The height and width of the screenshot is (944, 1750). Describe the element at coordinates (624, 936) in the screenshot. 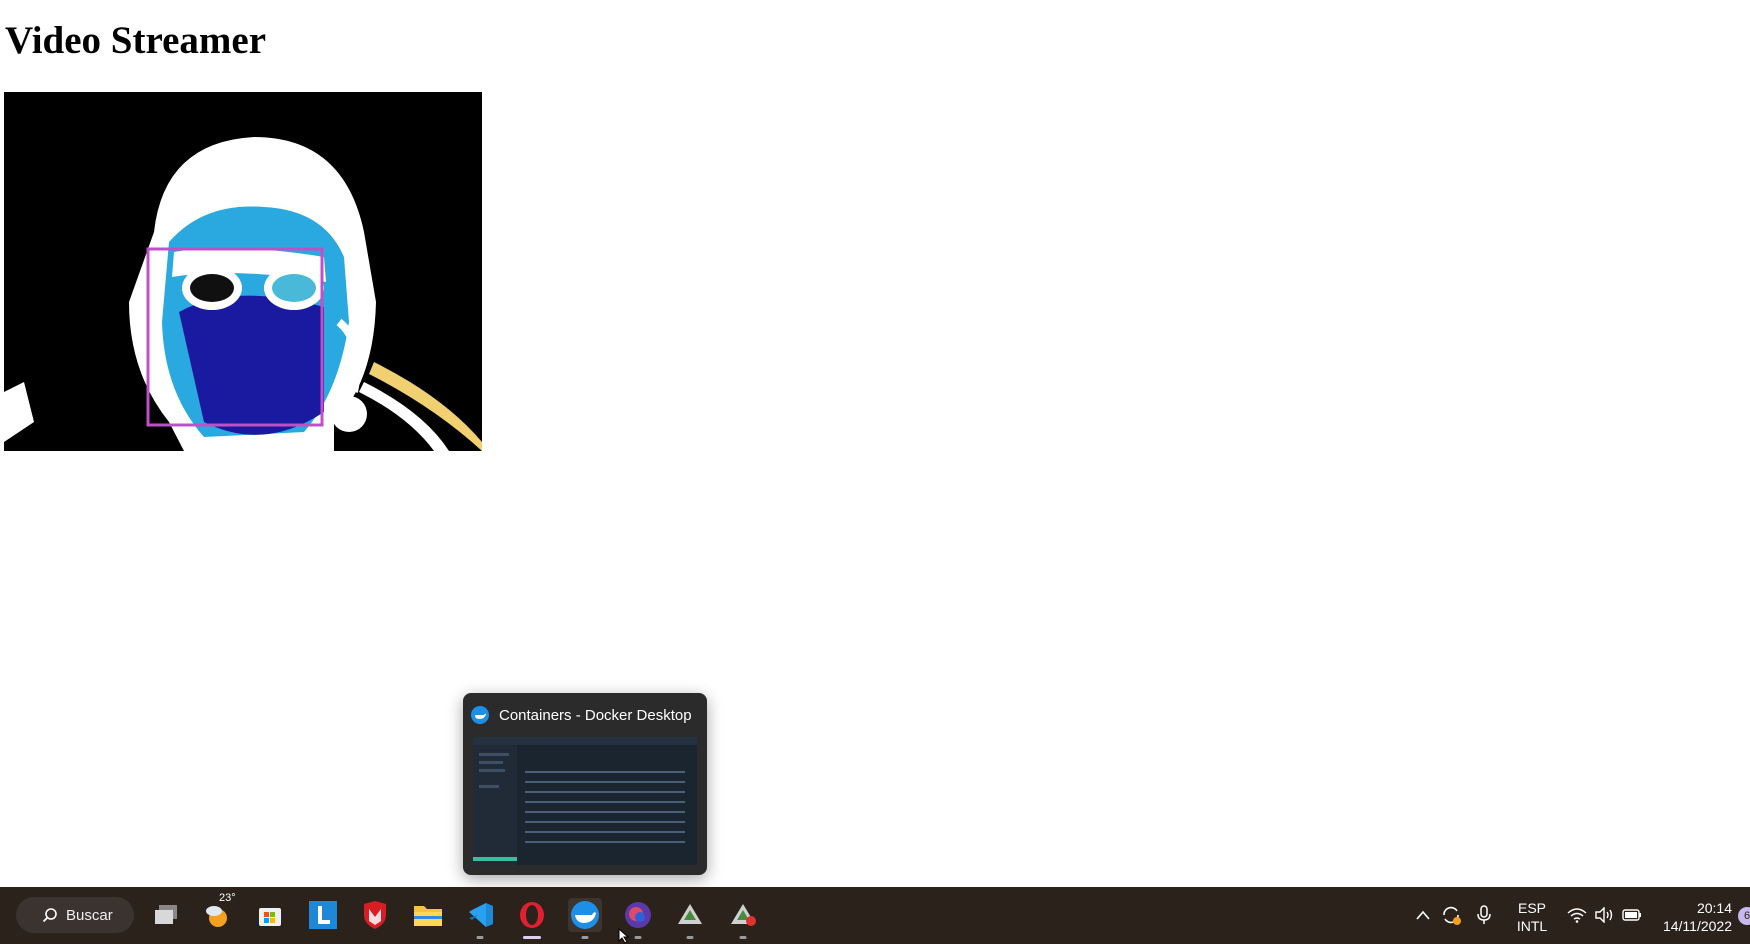

I see `mouse-cursor-icon` at that location.